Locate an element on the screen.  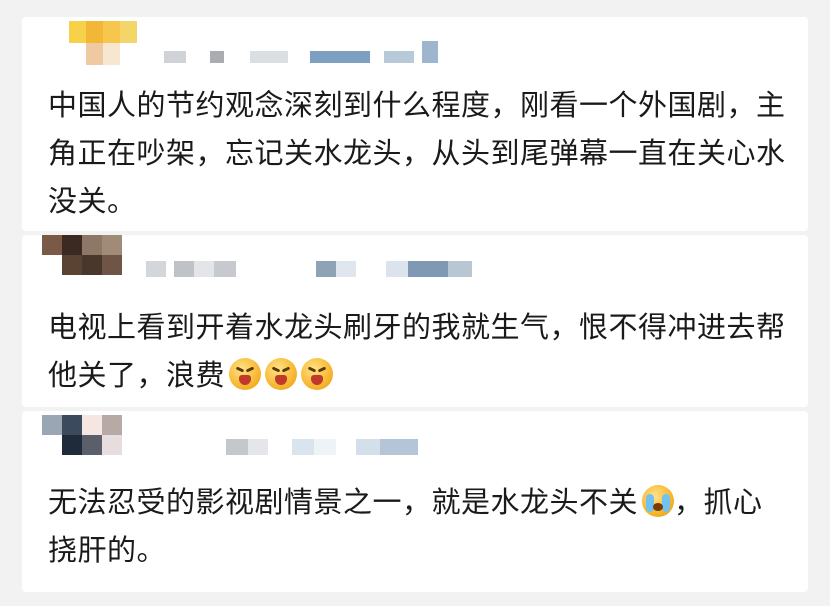
comment-text: 无法忍受的影视剧情景之一，就是水龙头不关 ，抓心挠肝的。 is located at coordinates (418, 526).